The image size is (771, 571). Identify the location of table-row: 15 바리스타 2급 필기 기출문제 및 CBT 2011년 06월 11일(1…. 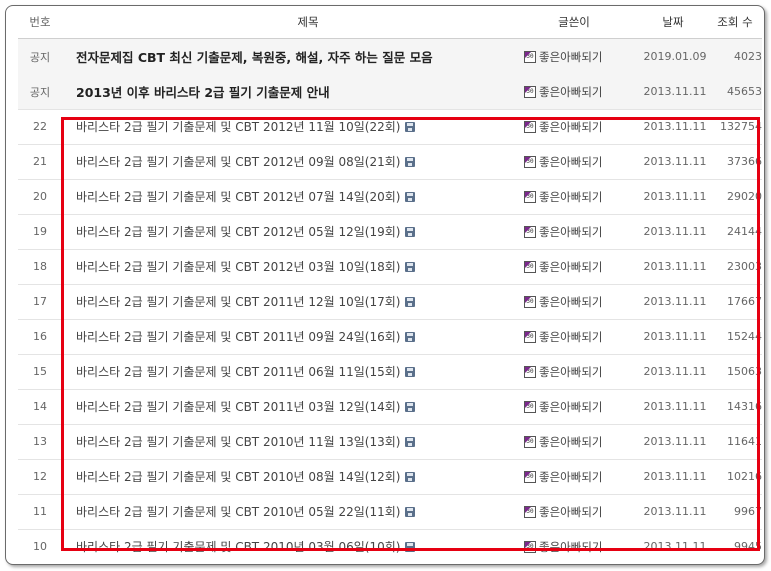
(390, 372).